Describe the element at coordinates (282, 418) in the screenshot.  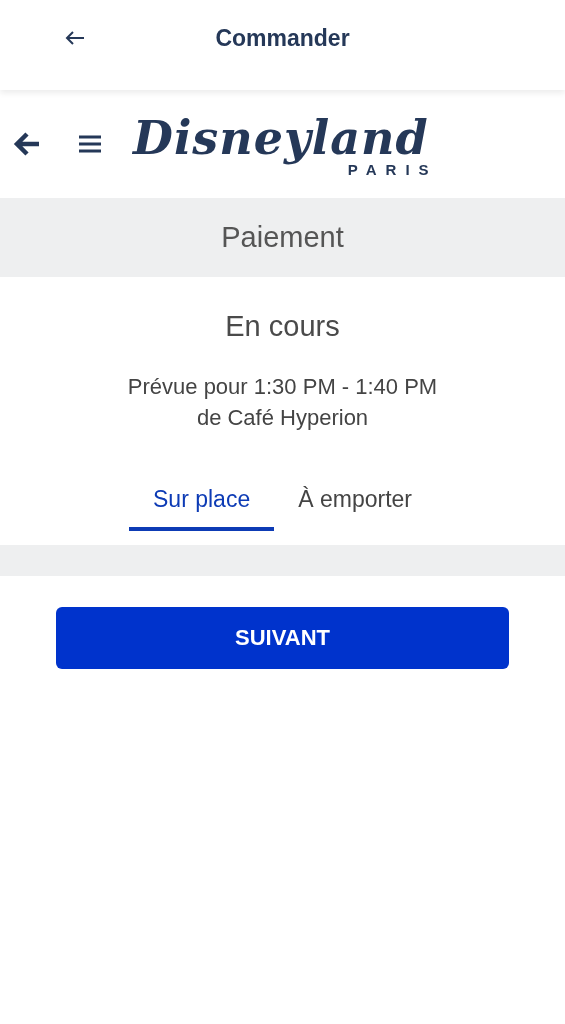
I see `restaurant-name: de Café Hyperion` at that location.